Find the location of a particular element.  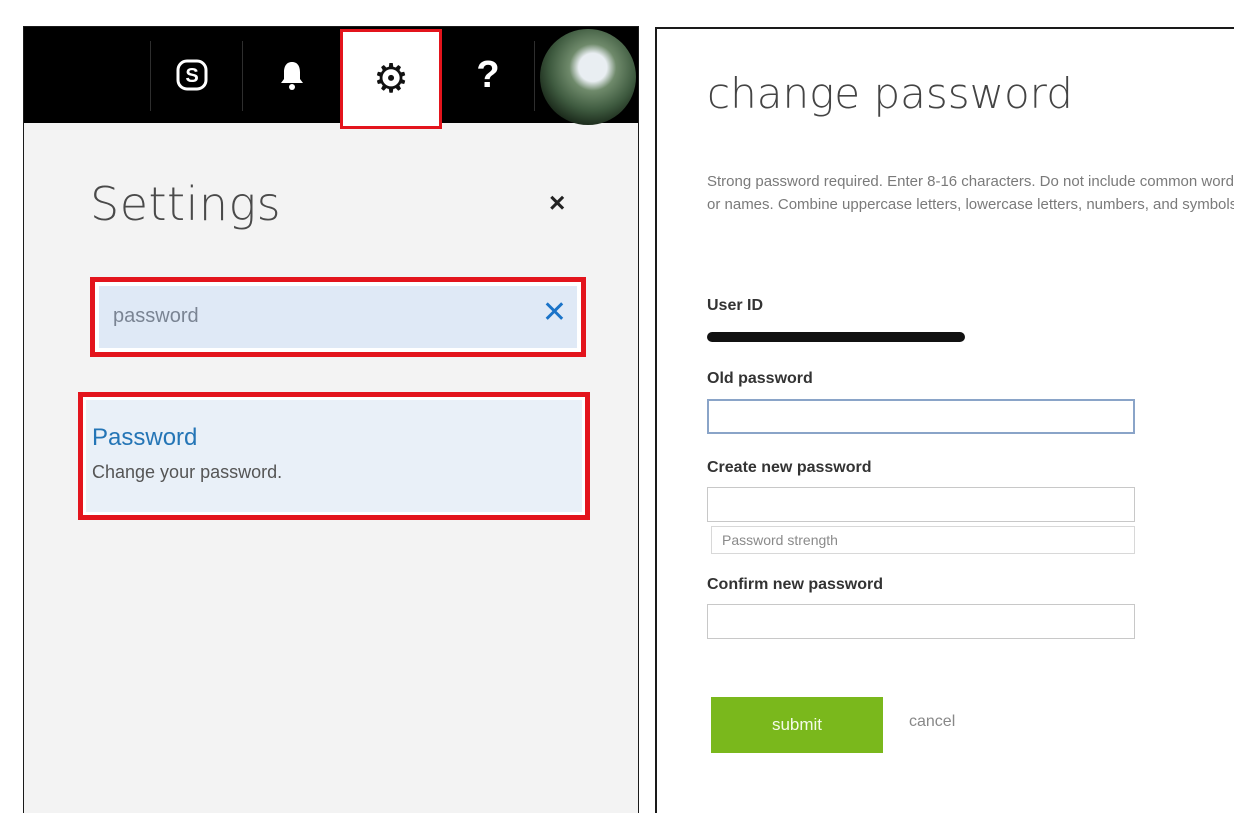

confirm-password-label: Confirm new password is located at coordinates (795, 584).